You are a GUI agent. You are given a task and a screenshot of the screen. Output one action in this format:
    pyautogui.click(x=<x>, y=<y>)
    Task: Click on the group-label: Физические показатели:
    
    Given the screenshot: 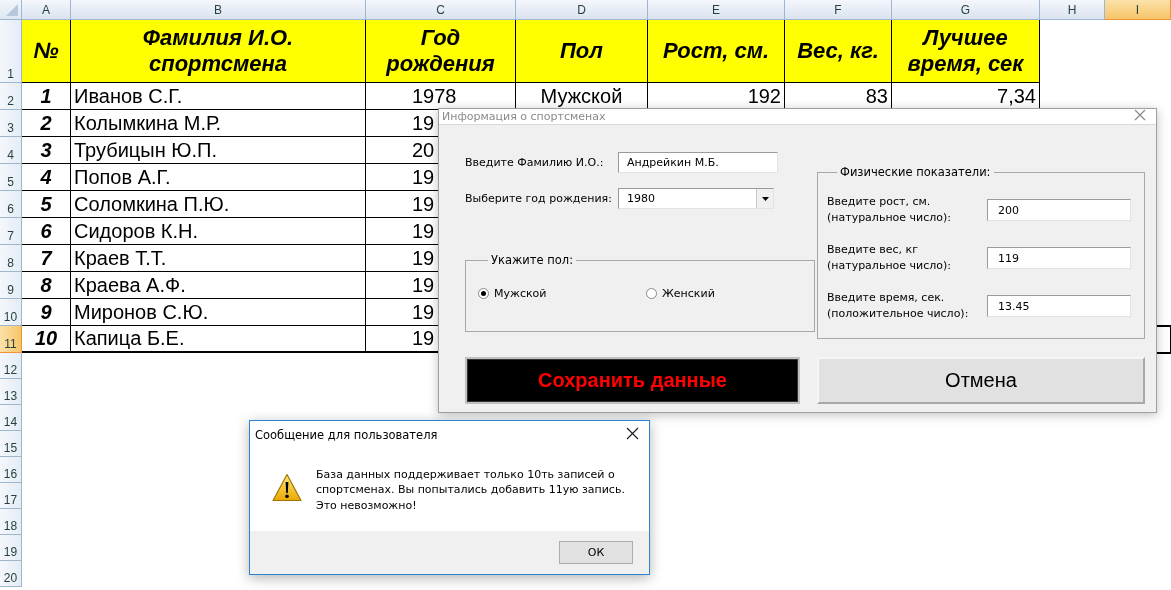 What is the action you would take?
    pyautogui.click(x=915, y=172)
    